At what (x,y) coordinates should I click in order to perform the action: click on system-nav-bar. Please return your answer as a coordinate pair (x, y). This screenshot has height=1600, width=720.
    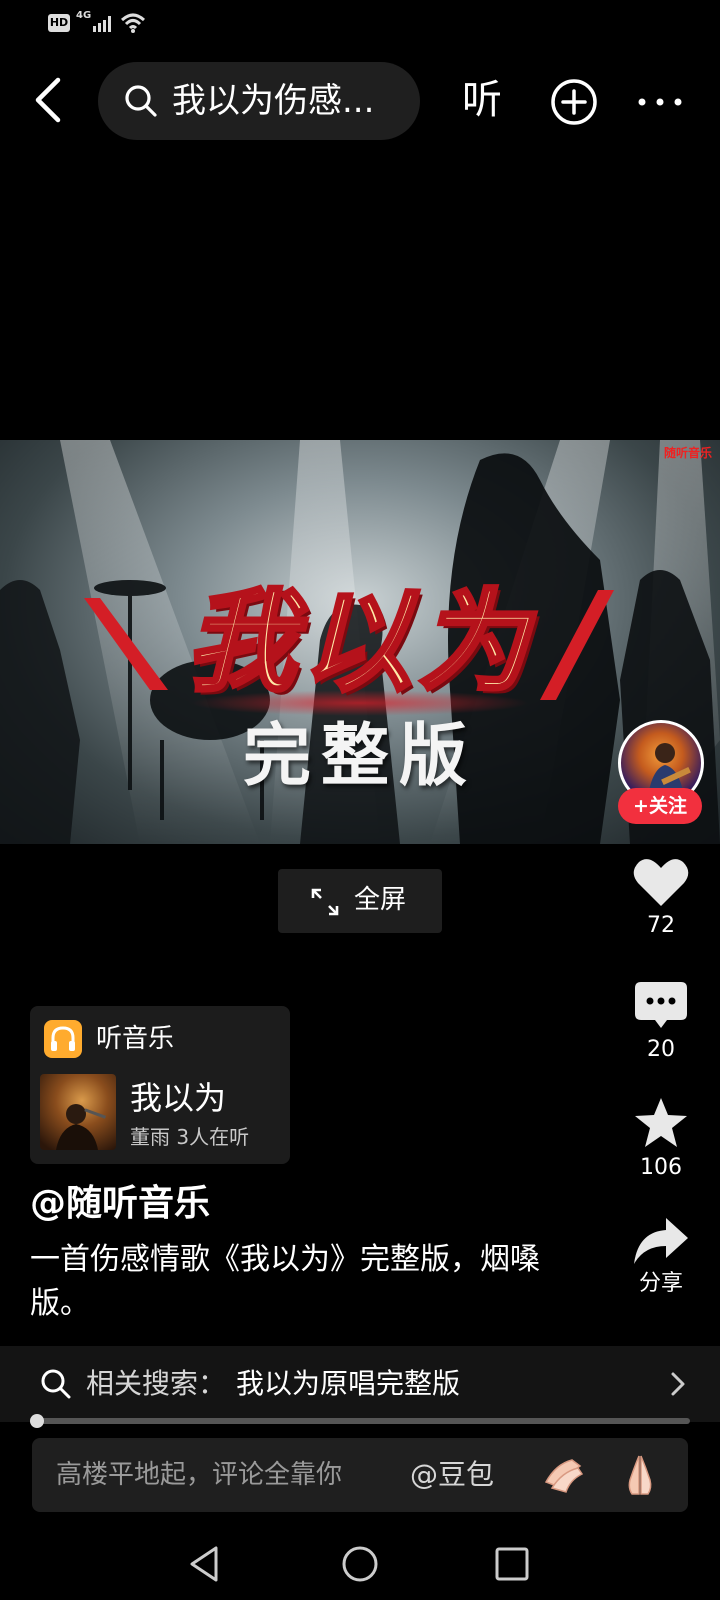
    Looking at the image, I should click on (360, 1563).